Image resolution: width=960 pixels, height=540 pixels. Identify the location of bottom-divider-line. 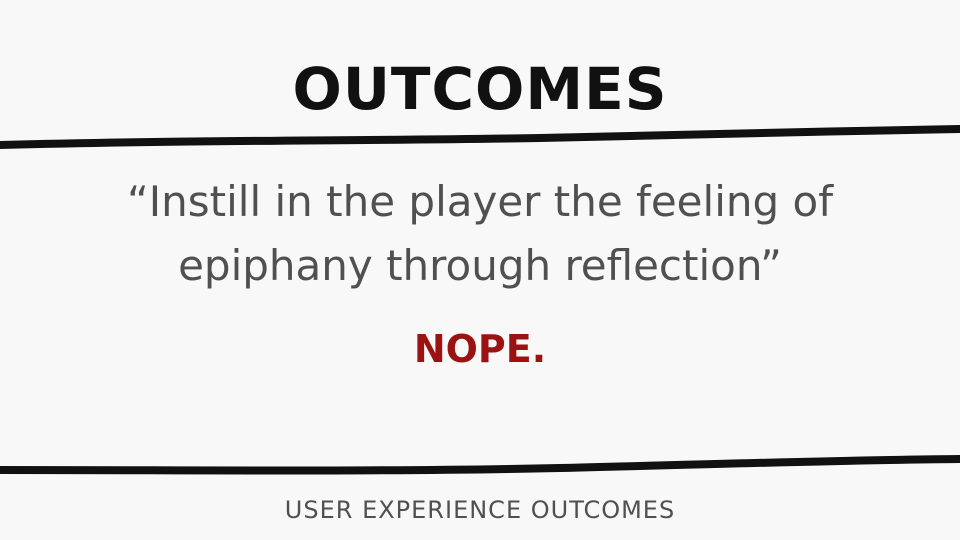
(480, 465).